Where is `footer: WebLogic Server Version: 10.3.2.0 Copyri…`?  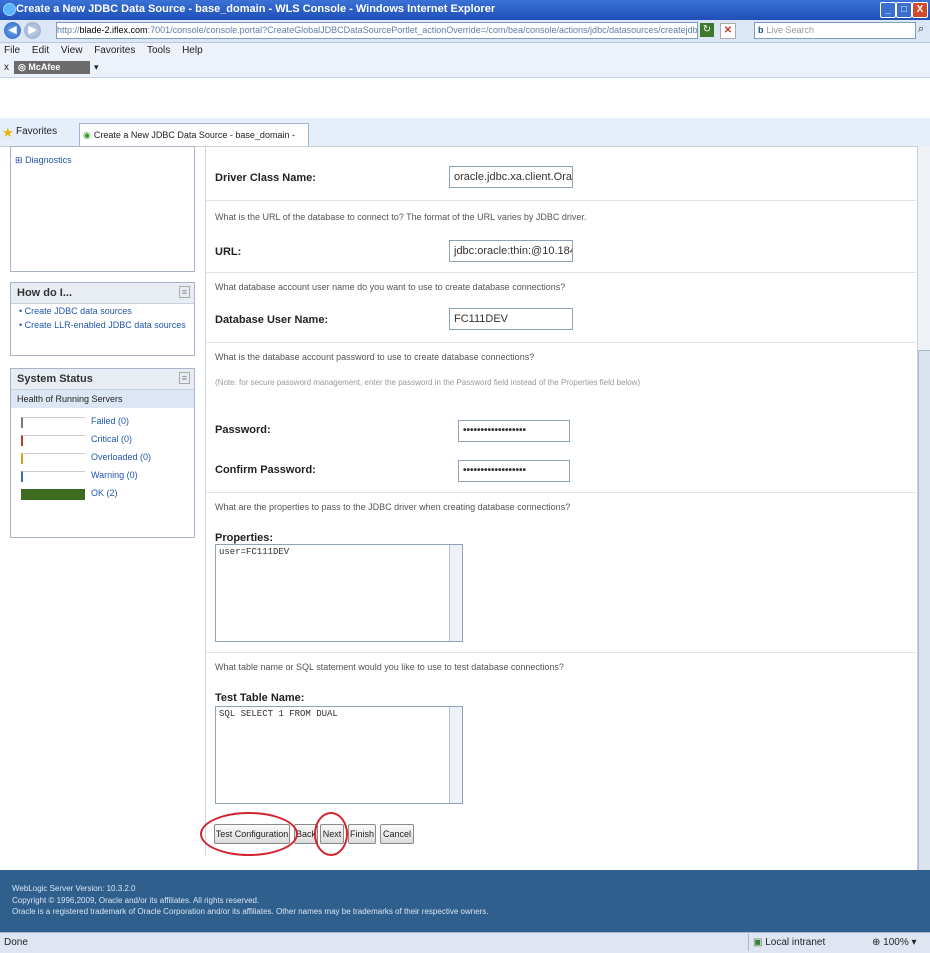 footer: WebLogic Server Version: 10.3.2.0 Copyri… is located at coordinates (465, 901).